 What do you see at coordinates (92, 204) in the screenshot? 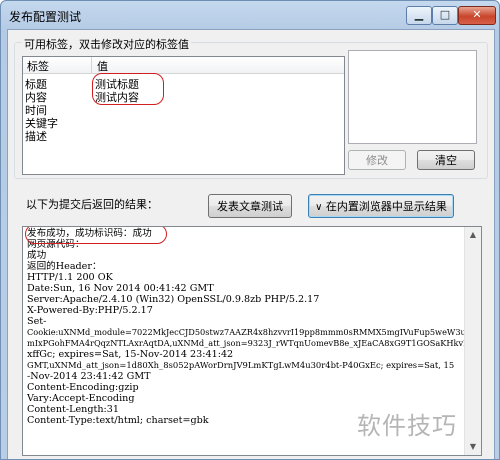
I see `result-label: 以下为提交后返回的结果：` at bounding box center [92, 204].